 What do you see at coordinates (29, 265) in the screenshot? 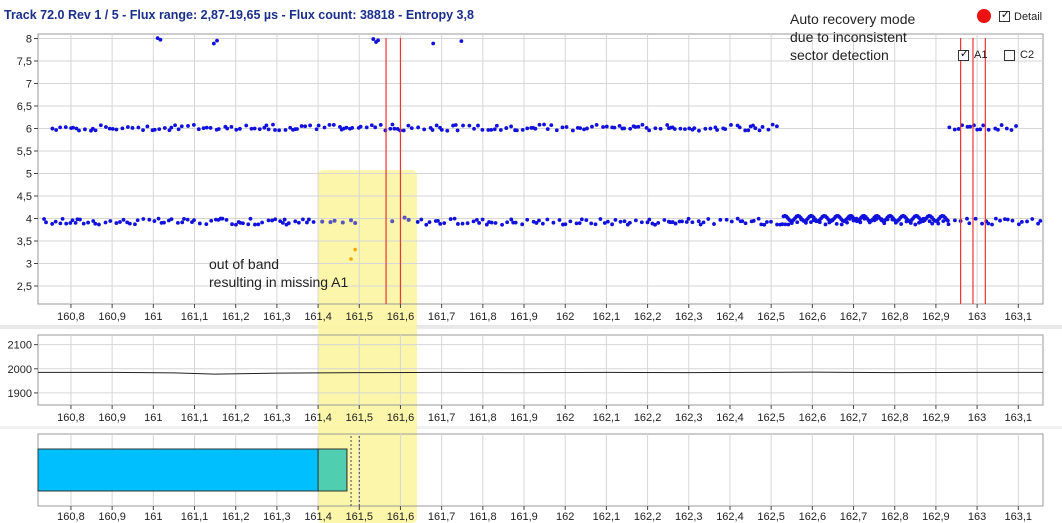
I see `y-tick-label: 3` at bounding box center [29, 265].